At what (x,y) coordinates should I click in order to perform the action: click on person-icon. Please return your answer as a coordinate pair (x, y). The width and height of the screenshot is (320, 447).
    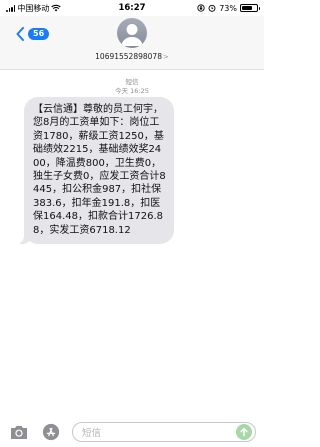
    Looking at the image, I should click on (132, 35).